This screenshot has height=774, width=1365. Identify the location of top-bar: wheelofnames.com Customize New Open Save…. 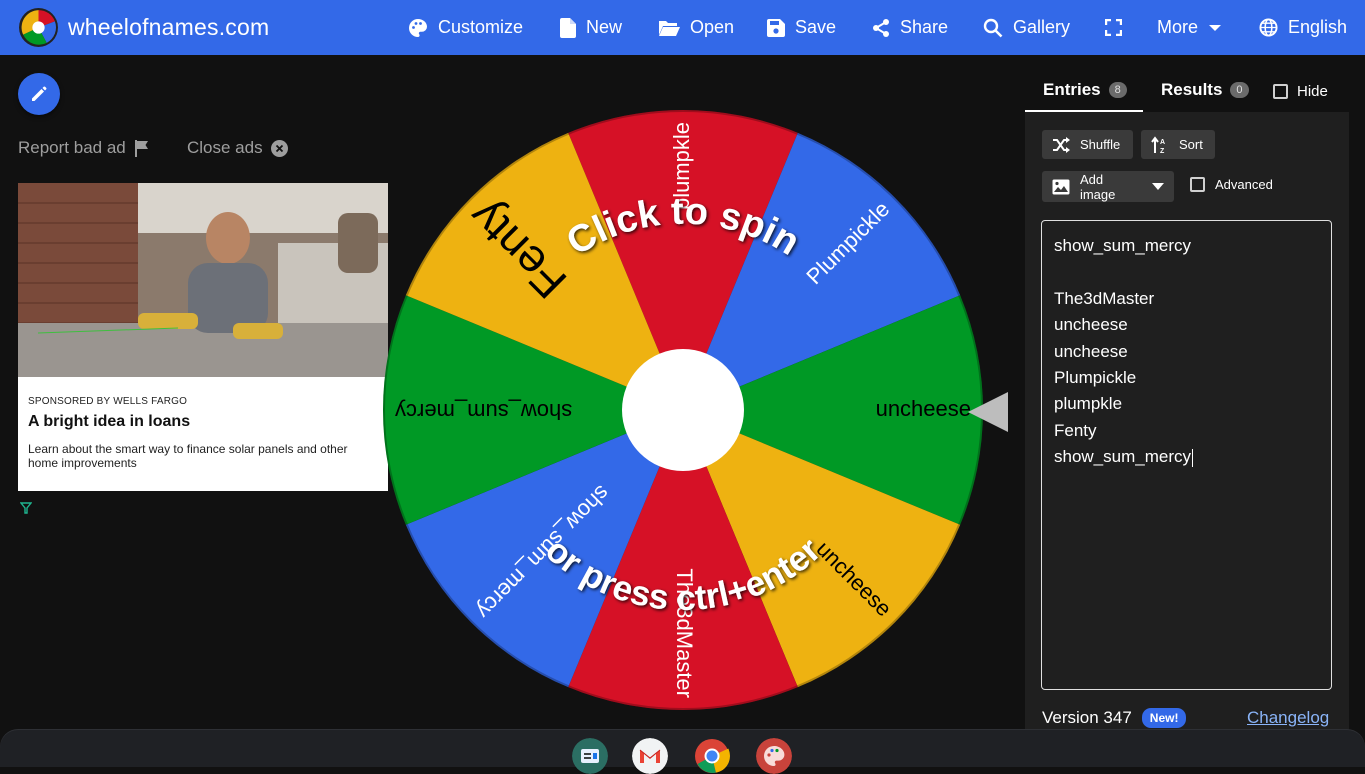
(682, 27).